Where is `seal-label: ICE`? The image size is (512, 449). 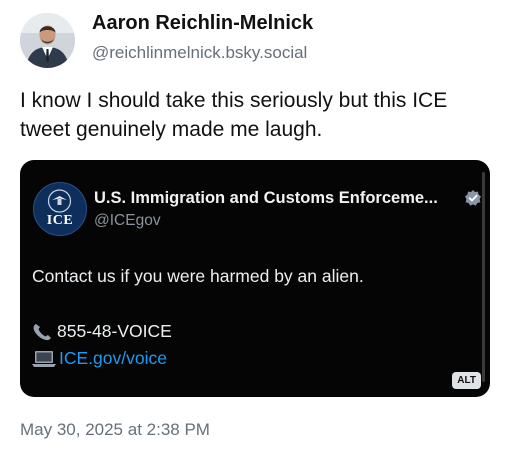
seal-label: ICE is located at coordinates (60, 220).